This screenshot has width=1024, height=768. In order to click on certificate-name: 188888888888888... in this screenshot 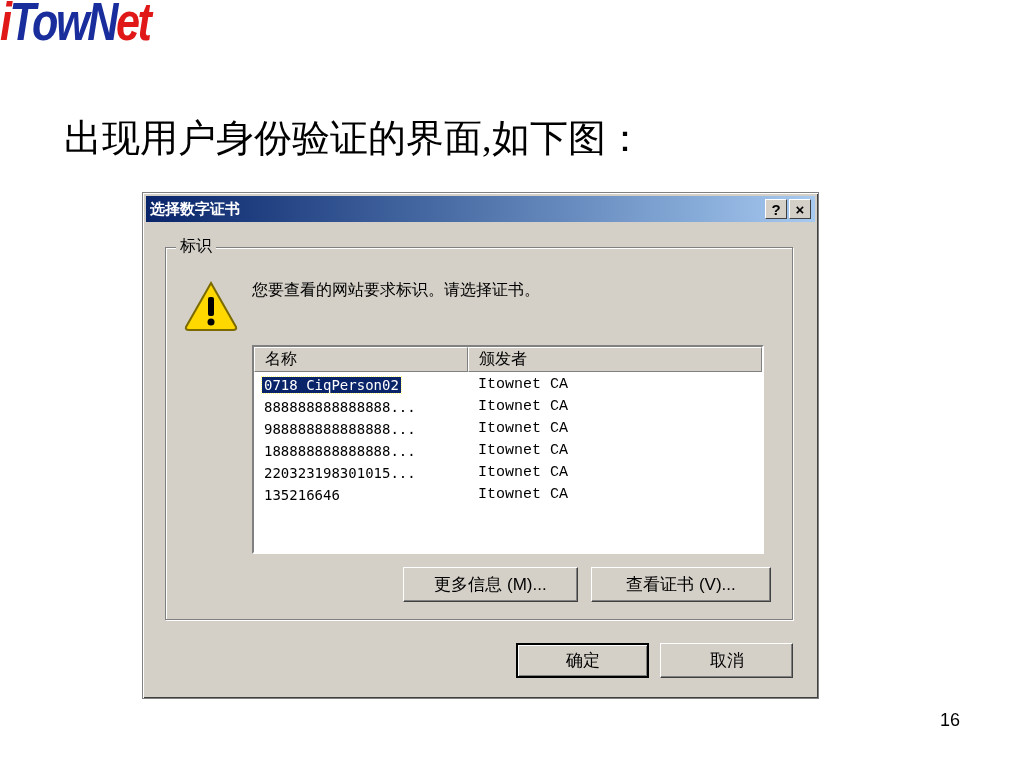, I will do `click(340, 451)`.